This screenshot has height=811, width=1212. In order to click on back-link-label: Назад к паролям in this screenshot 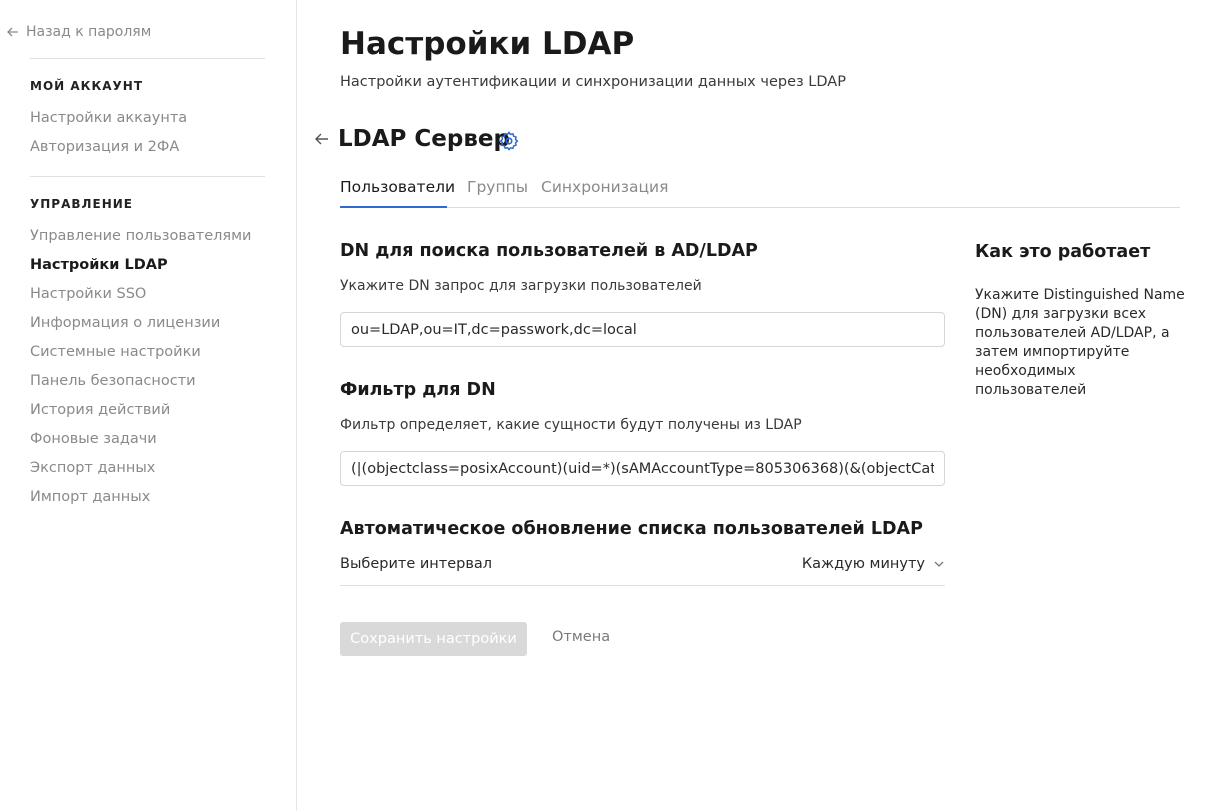, I will do `click(89, 32)`.